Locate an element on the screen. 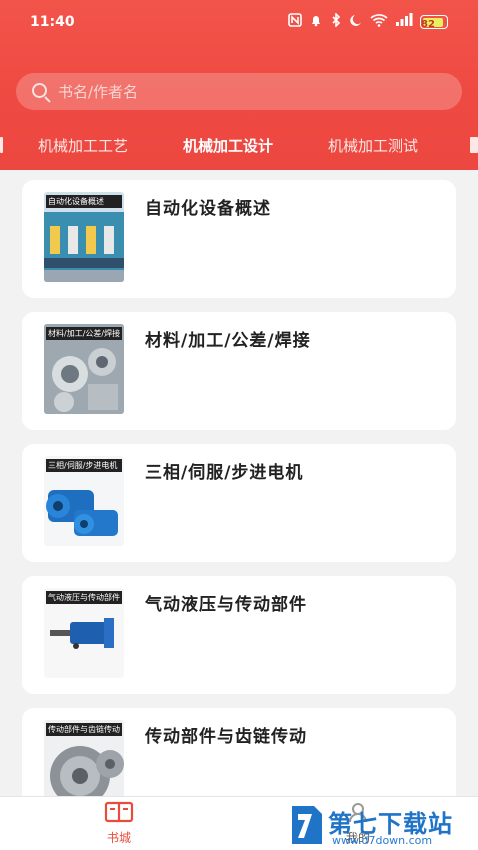 Image resolution: width=478 pixels, height=850 pixels. book-cover: 气动液压与传动部件 is located at coordinates (84, 633).